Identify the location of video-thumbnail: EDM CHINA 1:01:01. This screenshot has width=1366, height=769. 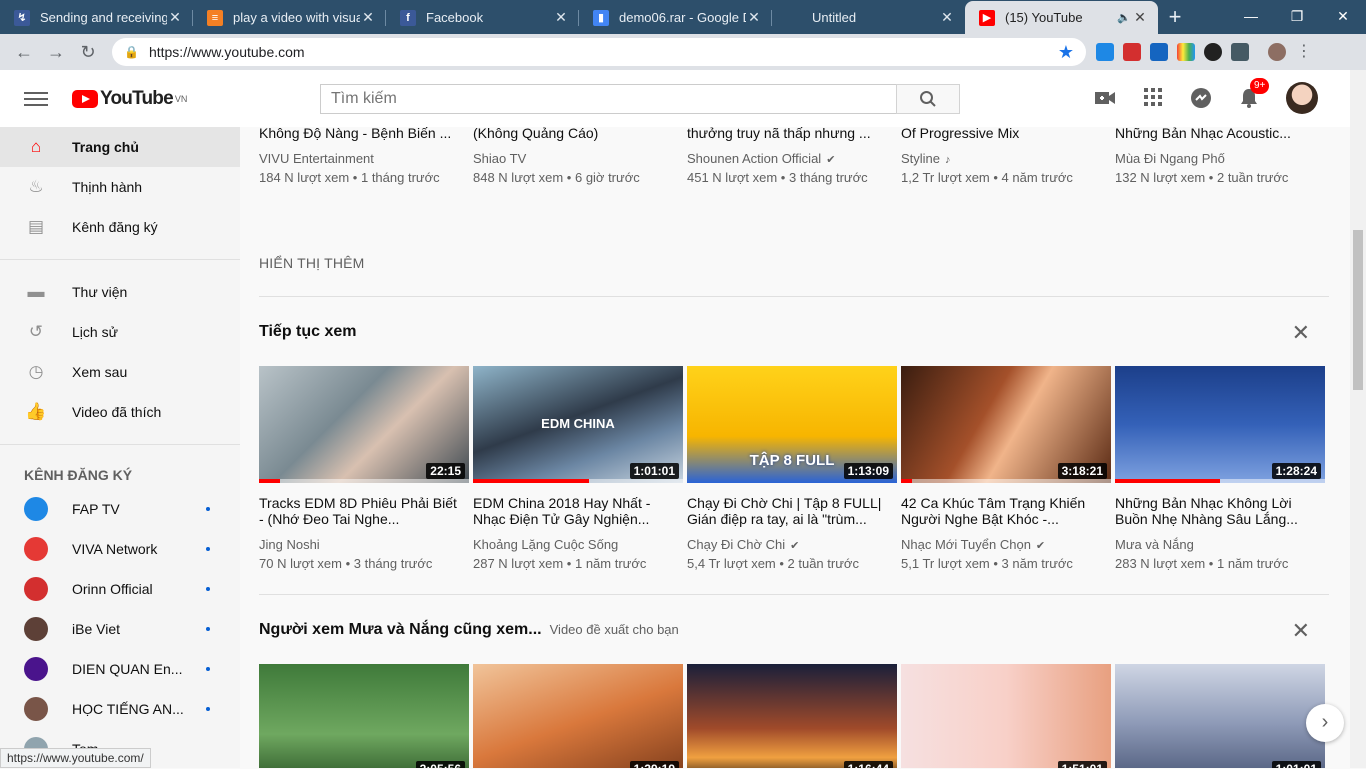
(578, 424).